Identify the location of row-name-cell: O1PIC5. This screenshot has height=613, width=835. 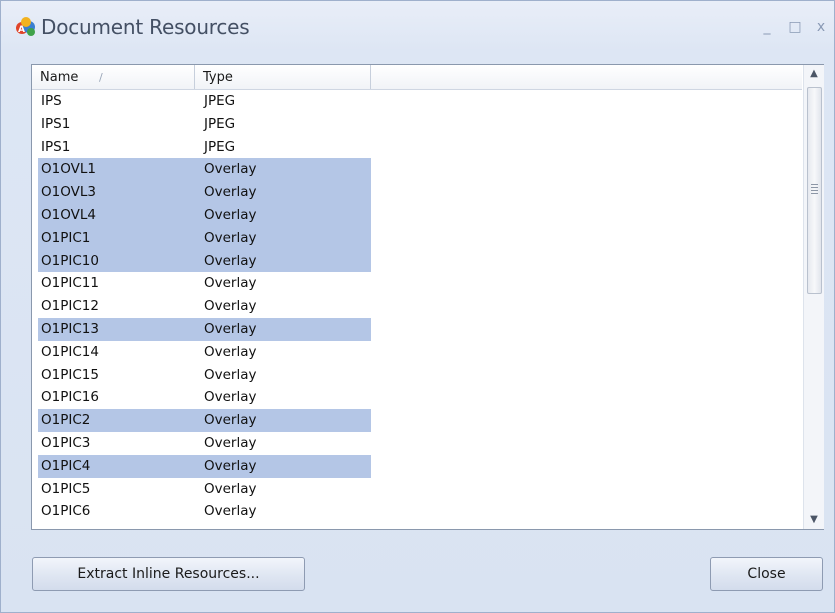
(66, 488).